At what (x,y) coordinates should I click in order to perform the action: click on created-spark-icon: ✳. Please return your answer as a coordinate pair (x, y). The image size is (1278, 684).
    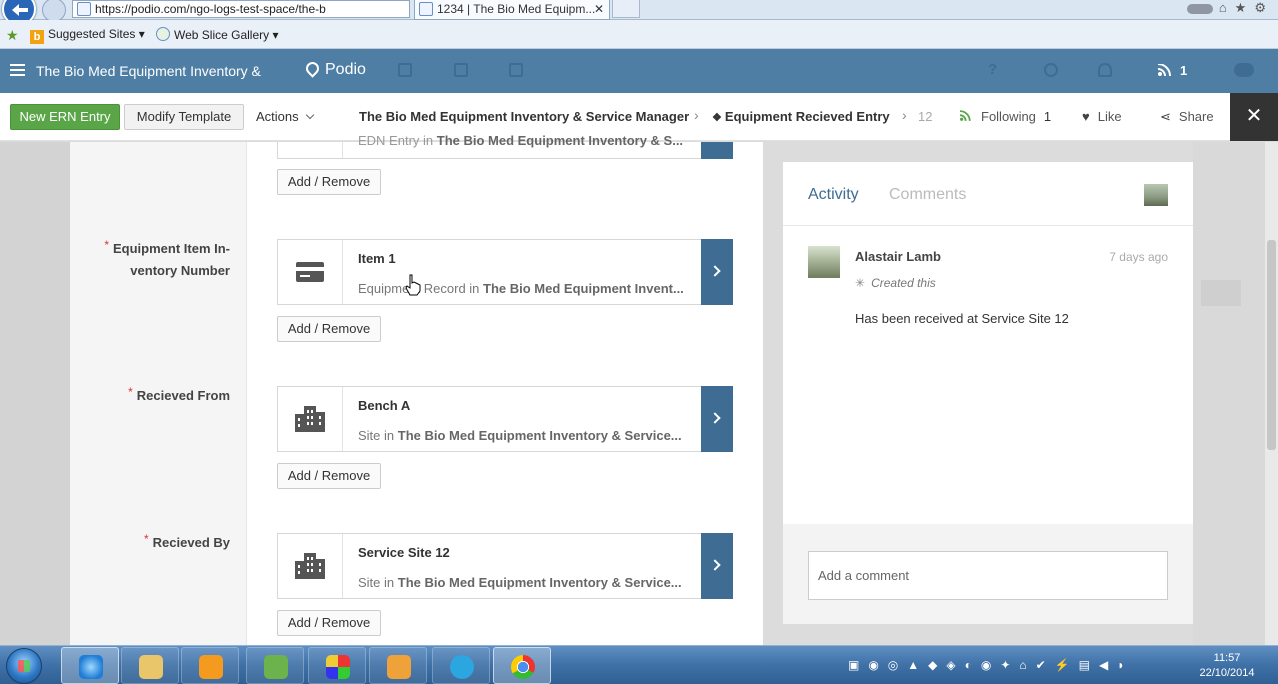
    Looking at the image, I should click on (860, 283).